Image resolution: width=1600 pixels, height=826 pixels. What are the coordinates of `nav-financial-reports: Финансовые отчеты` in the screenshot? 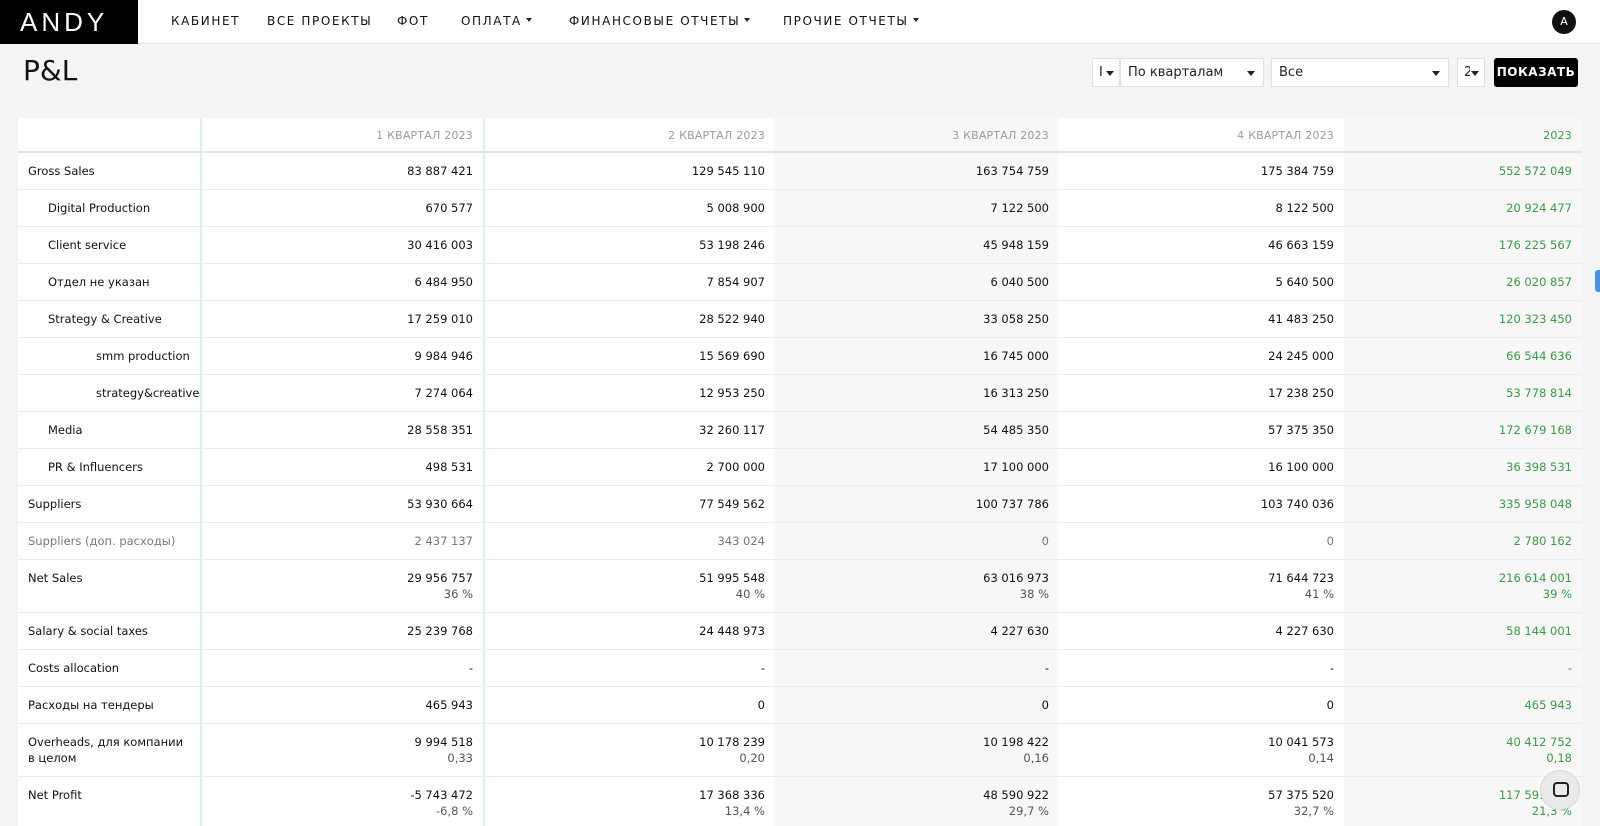 It's located at (660, 22).